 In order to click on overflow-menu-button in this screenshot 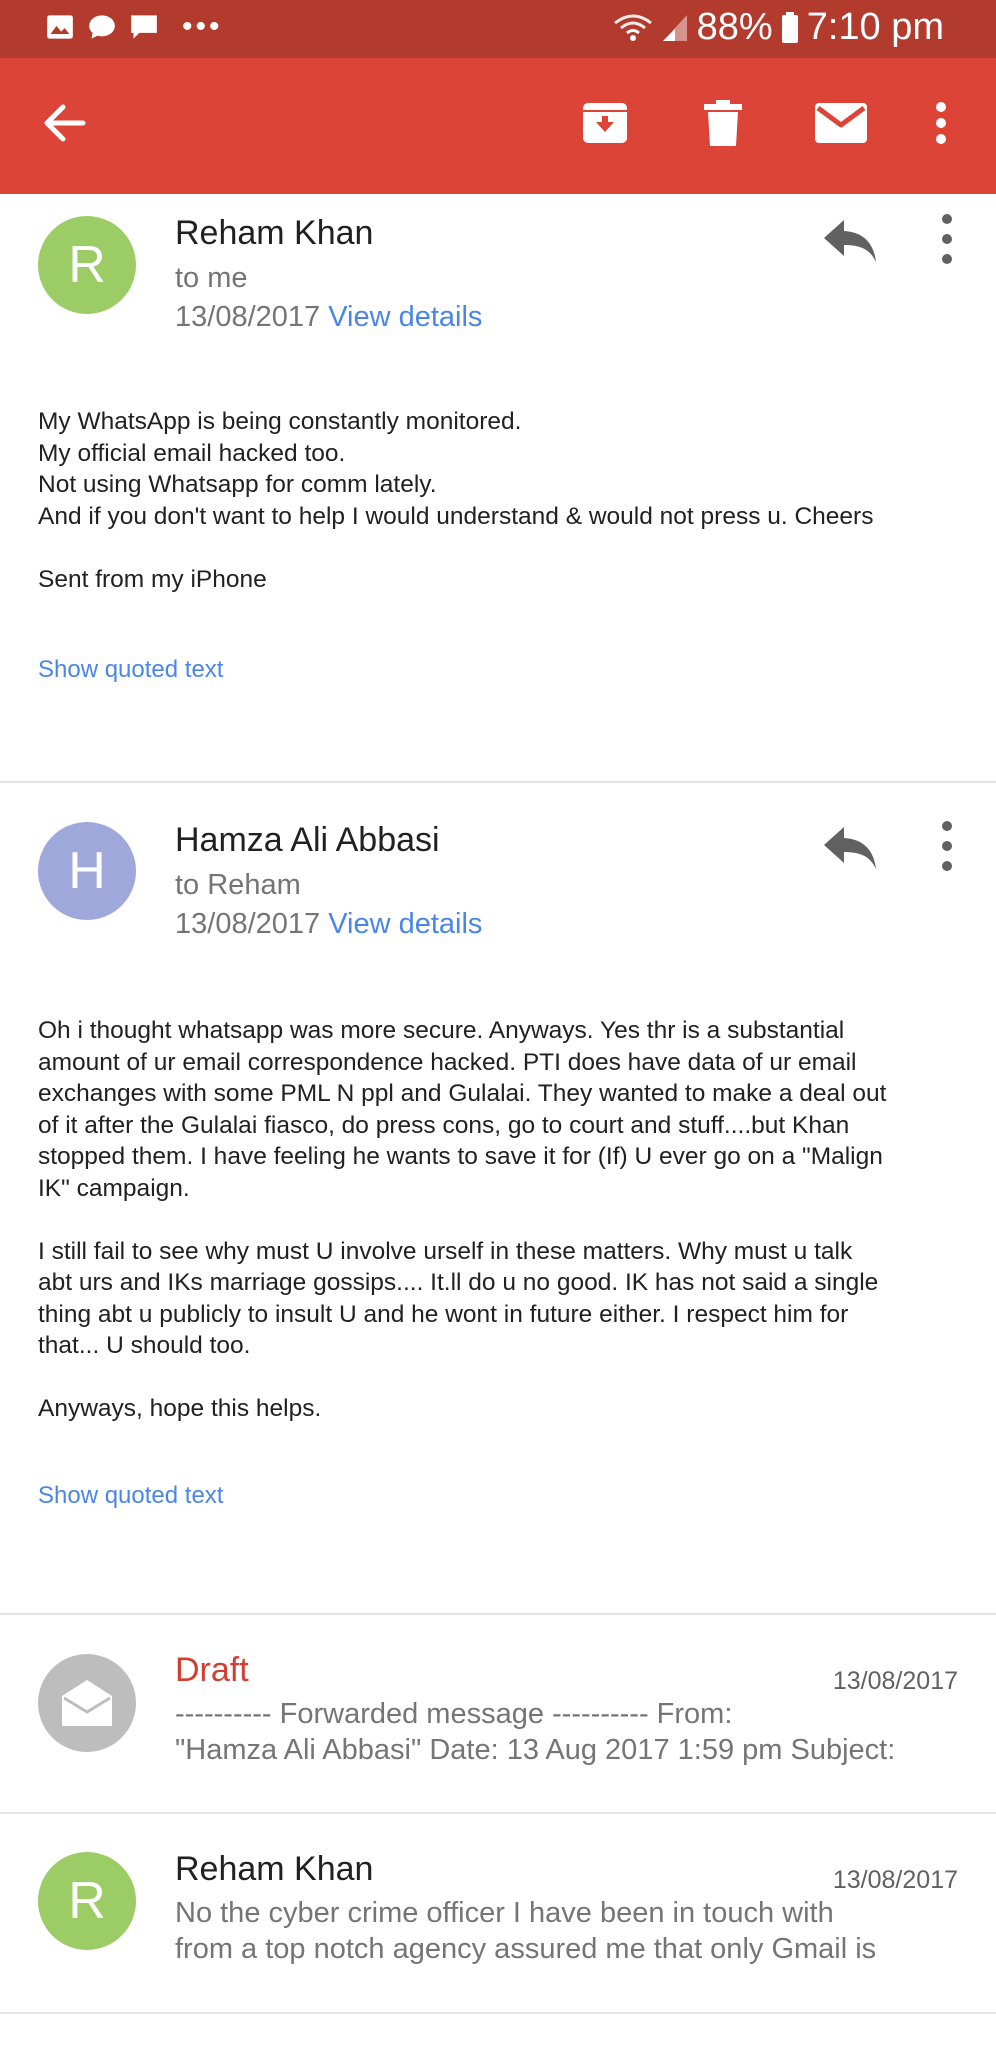, I will do `click(941, 123)`.